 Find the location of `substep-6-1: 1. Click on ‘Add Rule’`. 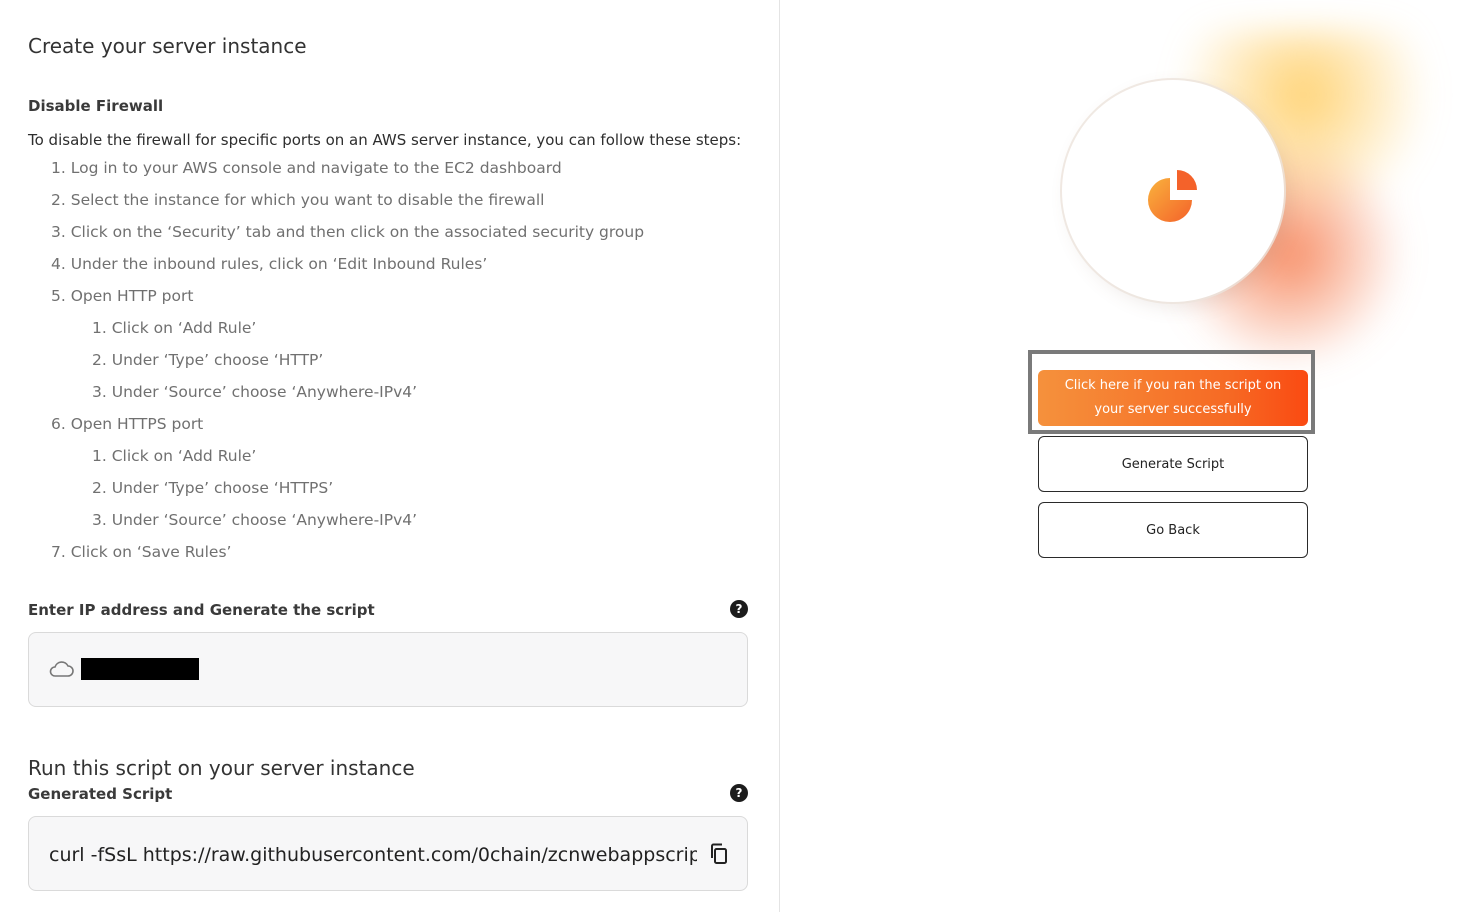

substep-6-1: 1. Click on ‘Add Rule’ is located at coordinates (174, 456).